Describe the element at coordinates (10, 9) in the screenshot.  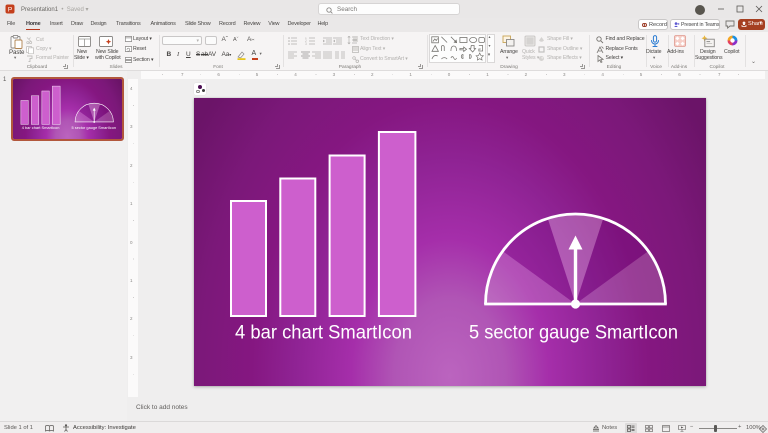
I see `svg-text: P` at that location.